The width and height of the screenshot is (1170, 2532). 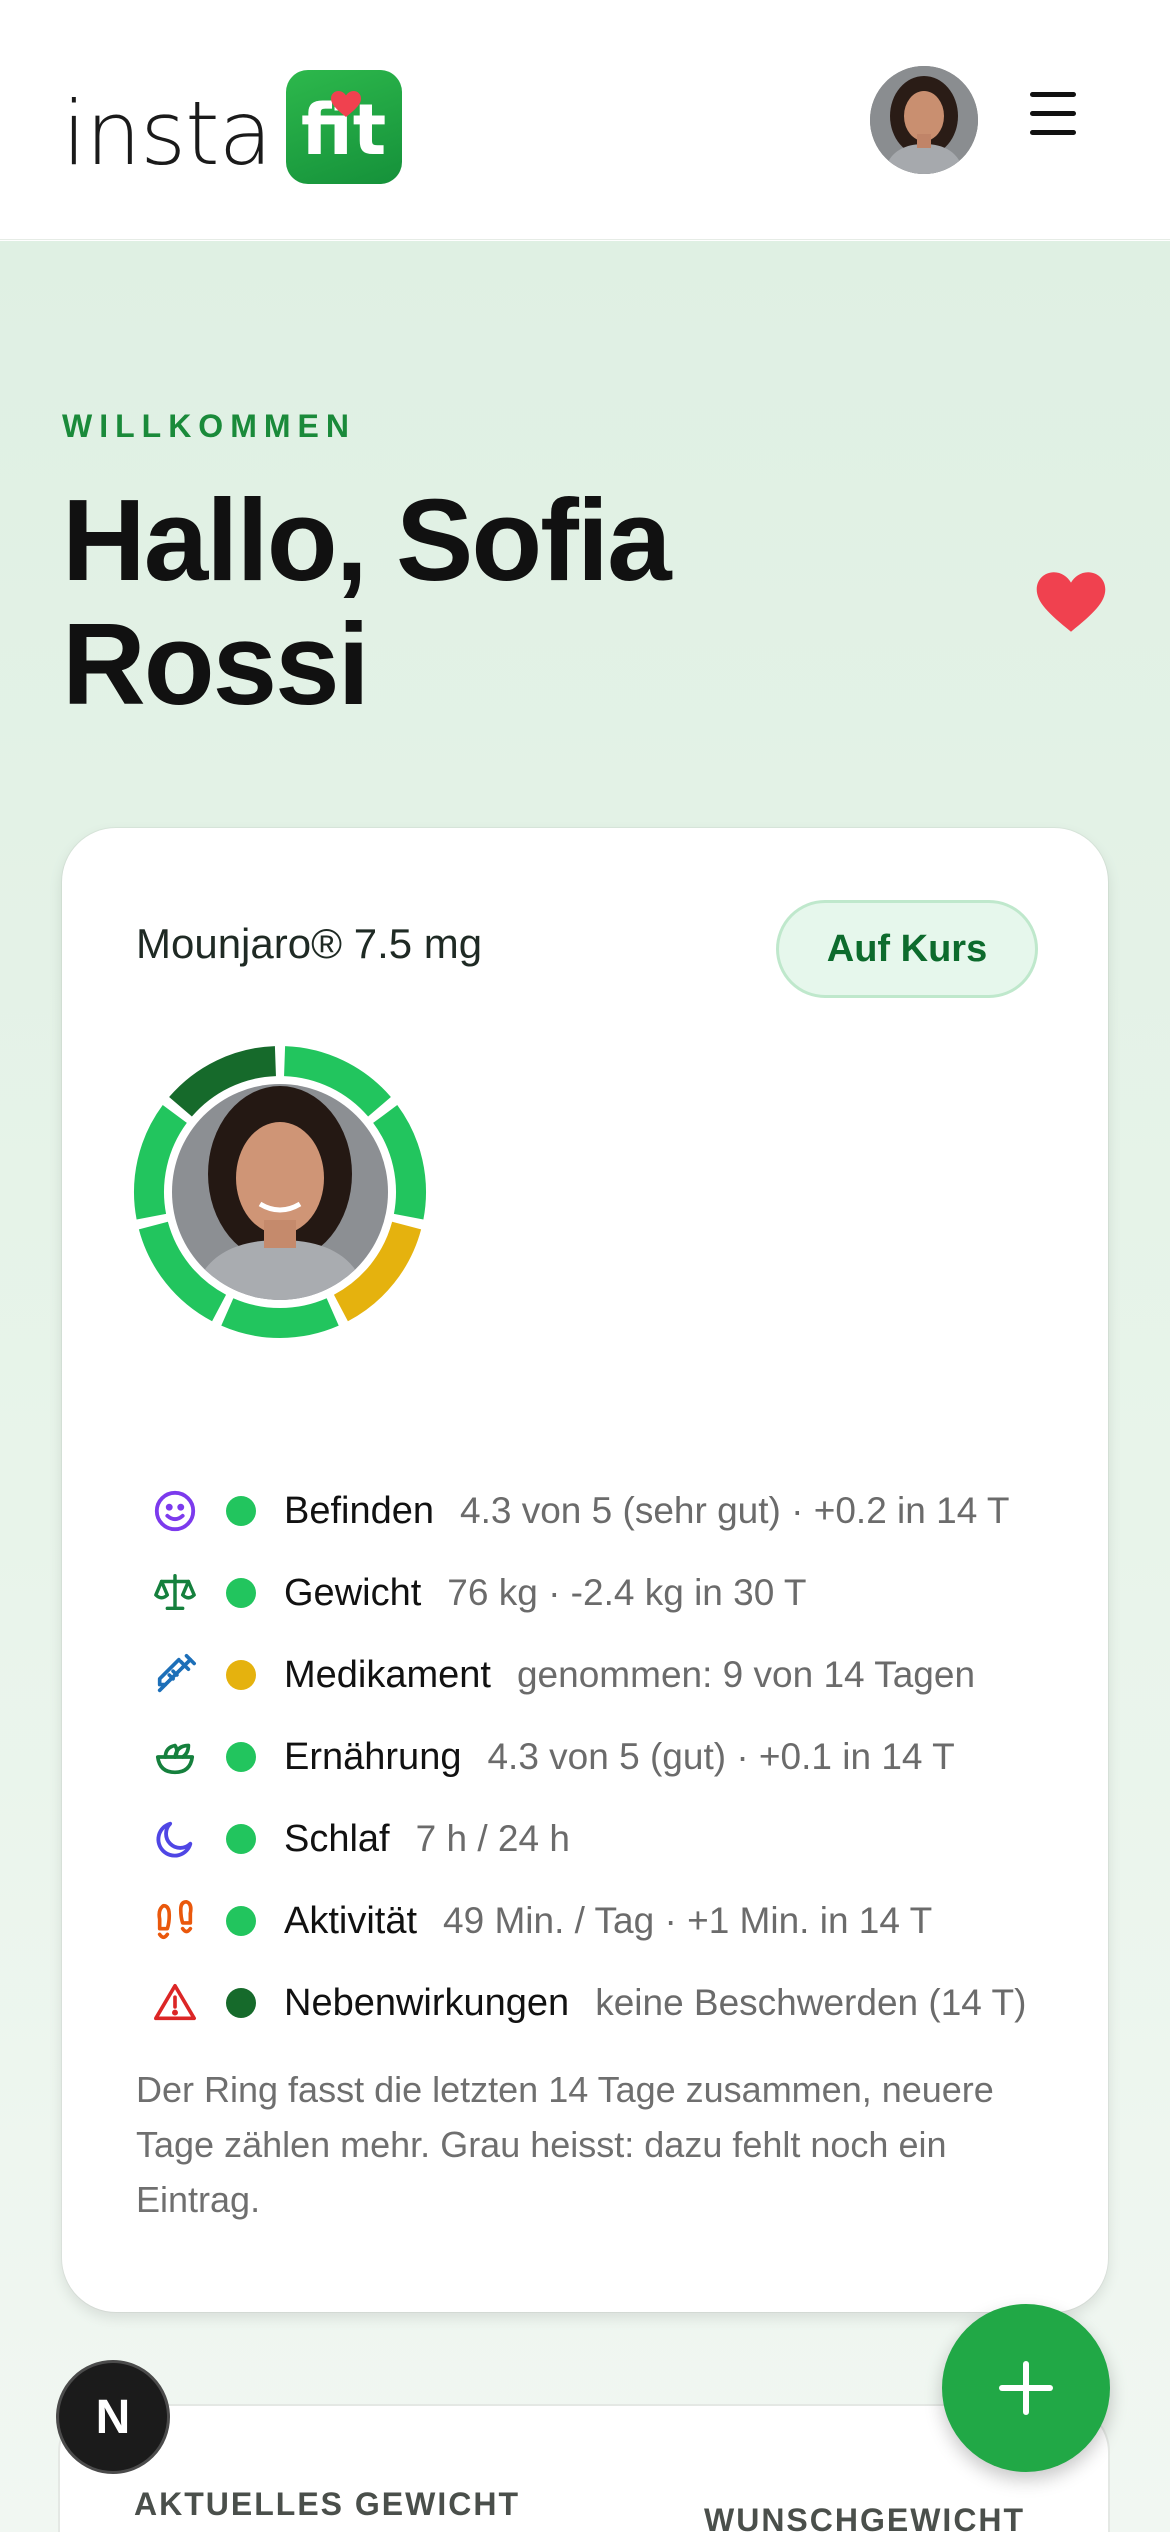 I want to click on ring-segment-ernährung, so click(x=280, y=1318).